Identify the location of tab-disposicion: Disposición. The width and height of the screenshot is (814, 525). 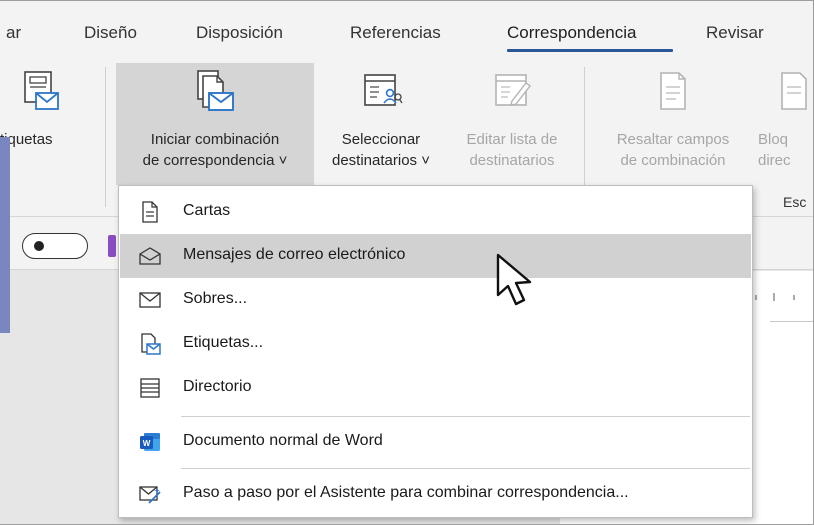
(239, 33).